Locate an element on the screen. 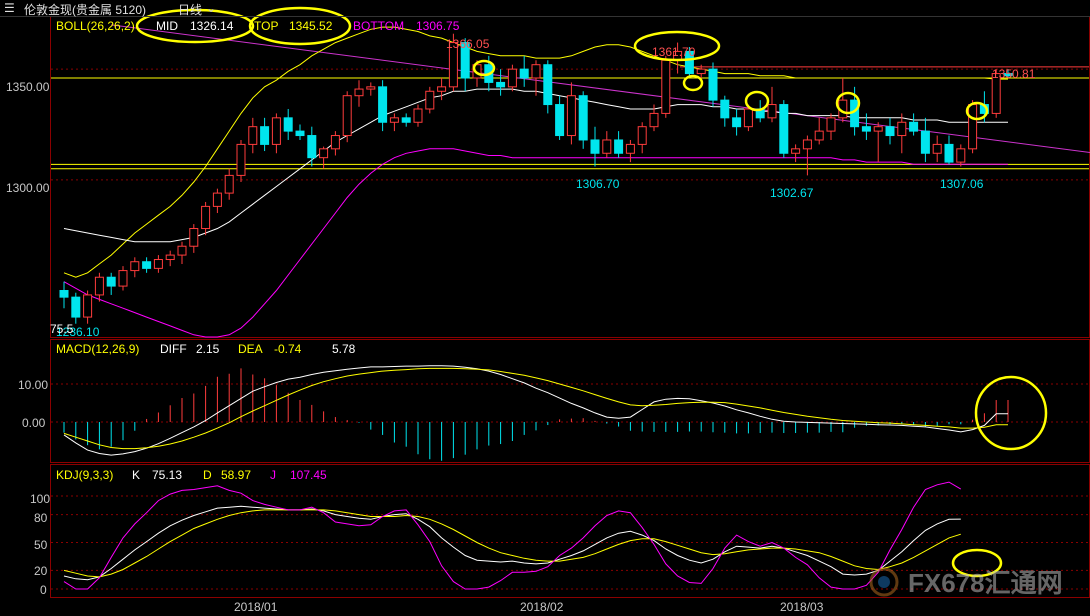 This screenshot has width=1090, height=616. menu-icon: ☰ is located at coordinates (9, 8).